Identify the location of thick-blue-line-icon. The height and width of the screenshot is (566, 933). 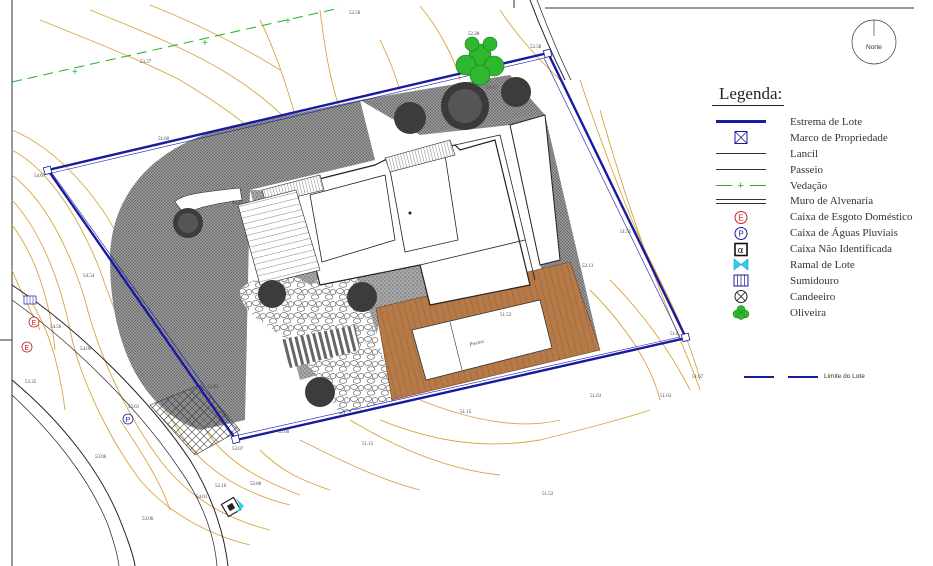
(741, 121).